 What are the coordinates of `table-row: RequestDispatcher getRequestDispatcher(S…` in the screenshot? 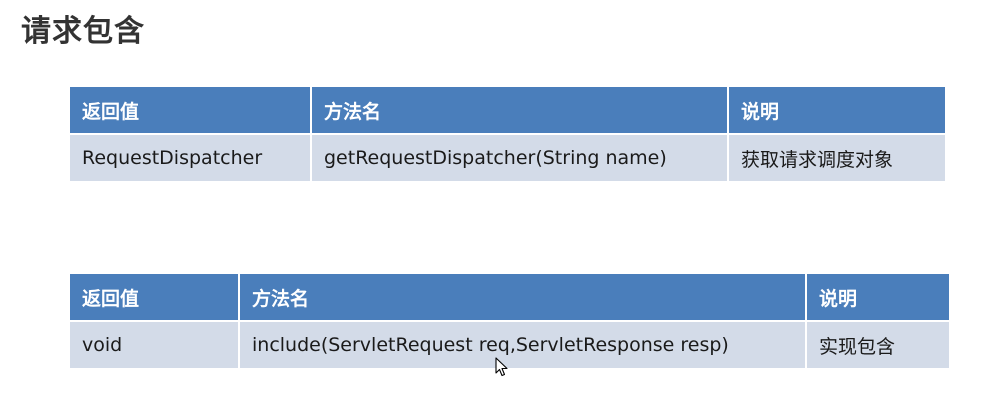 It's located at (507, 158).